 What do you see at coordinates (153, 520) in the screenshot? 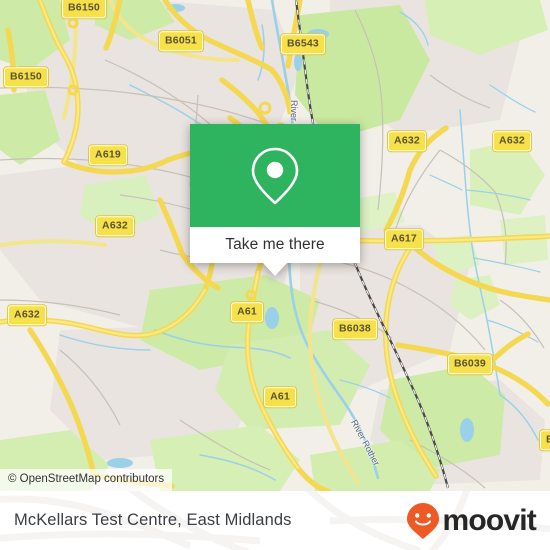
I see `location-title: McKellars Test Centre, East Midlands` at bounding box center [153, 520].